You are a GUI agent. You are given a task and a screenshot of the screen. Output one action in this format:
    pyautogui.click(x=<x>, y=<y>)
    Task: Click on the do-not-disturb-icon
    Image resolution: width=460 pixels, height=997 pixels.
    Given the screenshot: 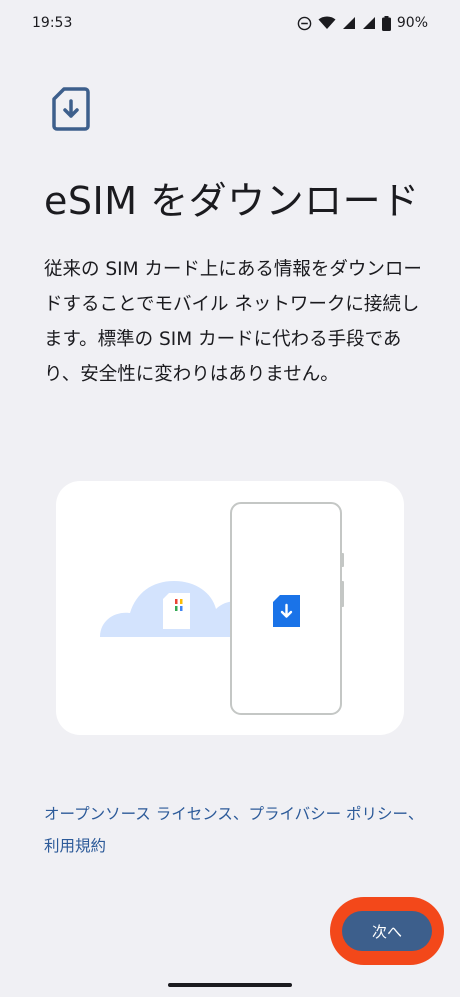 What is the action you would take?
    pyautogui.click(x=304, y=23)
    